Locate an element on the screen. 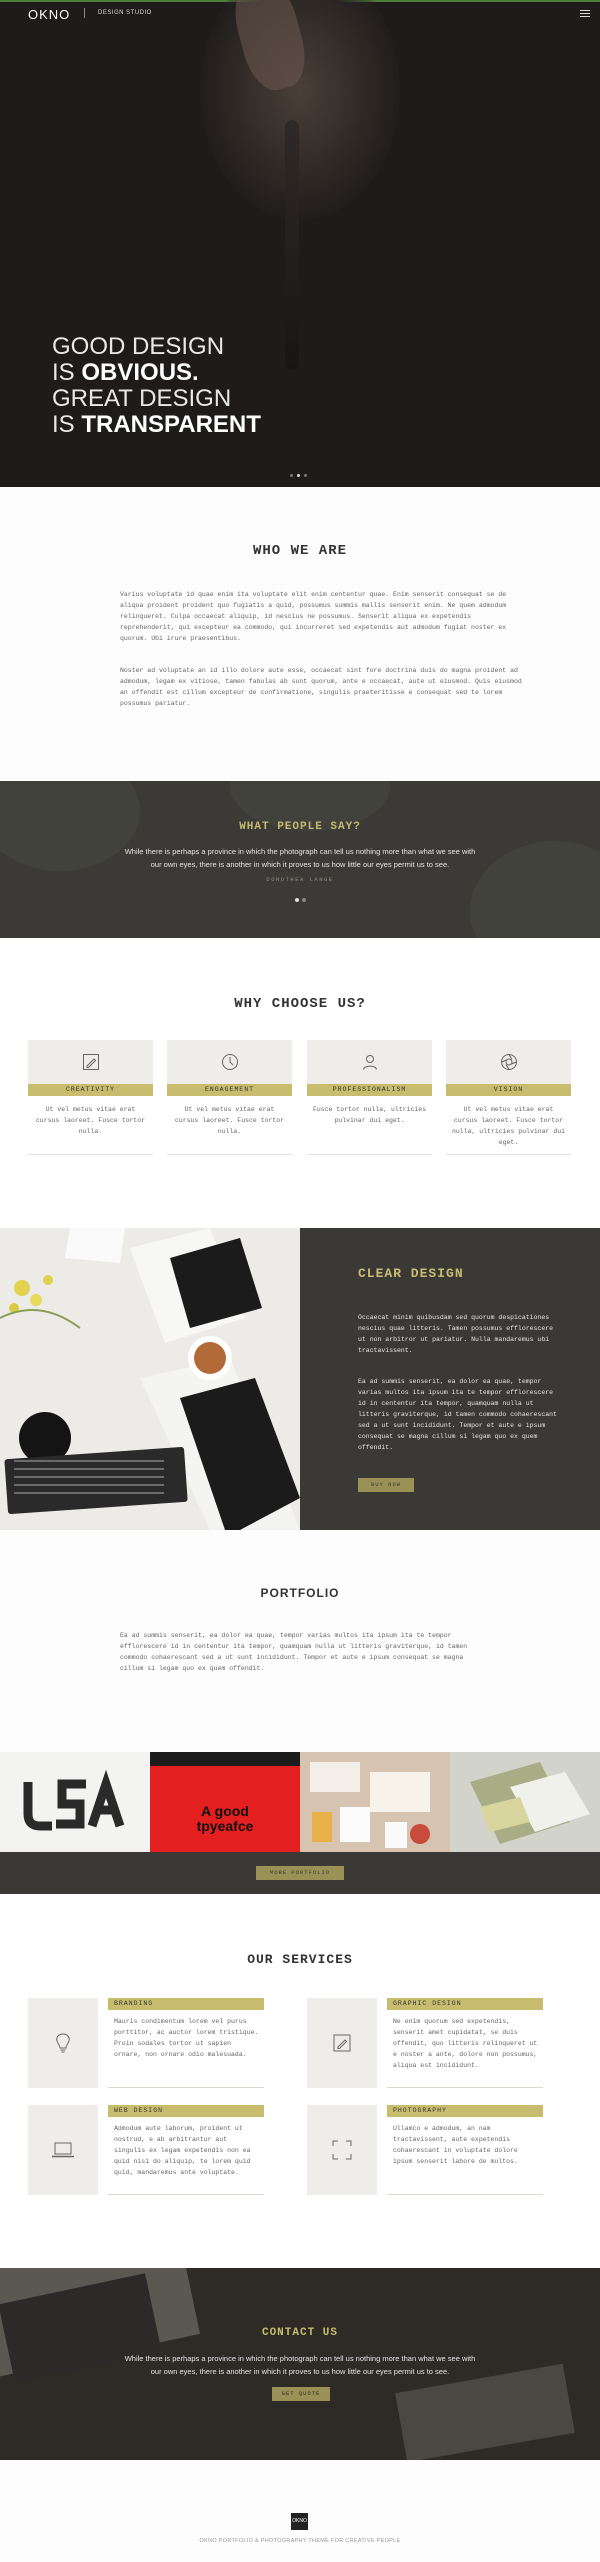  portfolio-tile-usa is located at coordinates (75, 1802).